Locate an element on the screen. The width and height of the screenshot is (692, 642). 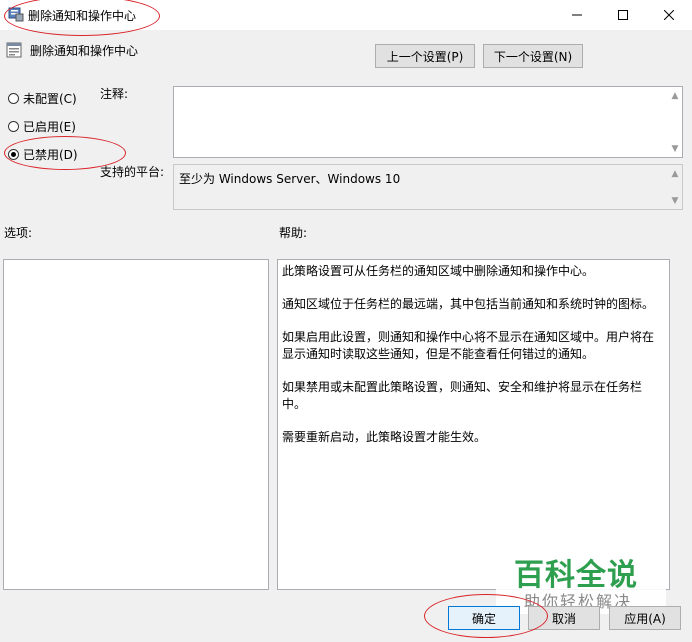
apply-button: 应用(A) is located at coordinates (645, 618).